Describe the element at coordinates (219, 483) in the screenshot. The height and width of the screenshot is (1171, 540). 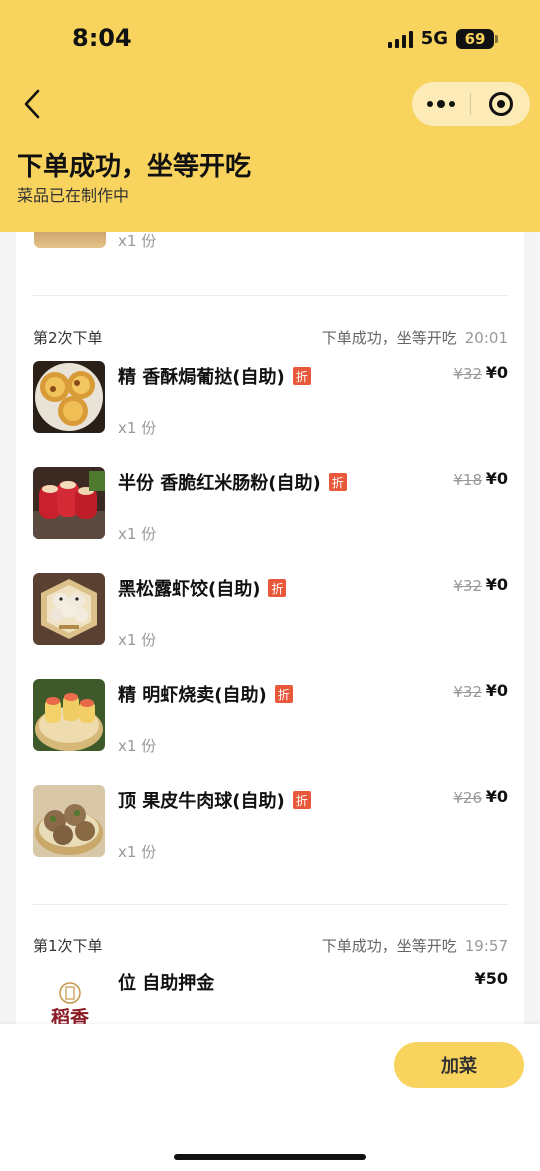
I see `item-name-text: 半份 香脆红米肠粉(自助)` at that location.